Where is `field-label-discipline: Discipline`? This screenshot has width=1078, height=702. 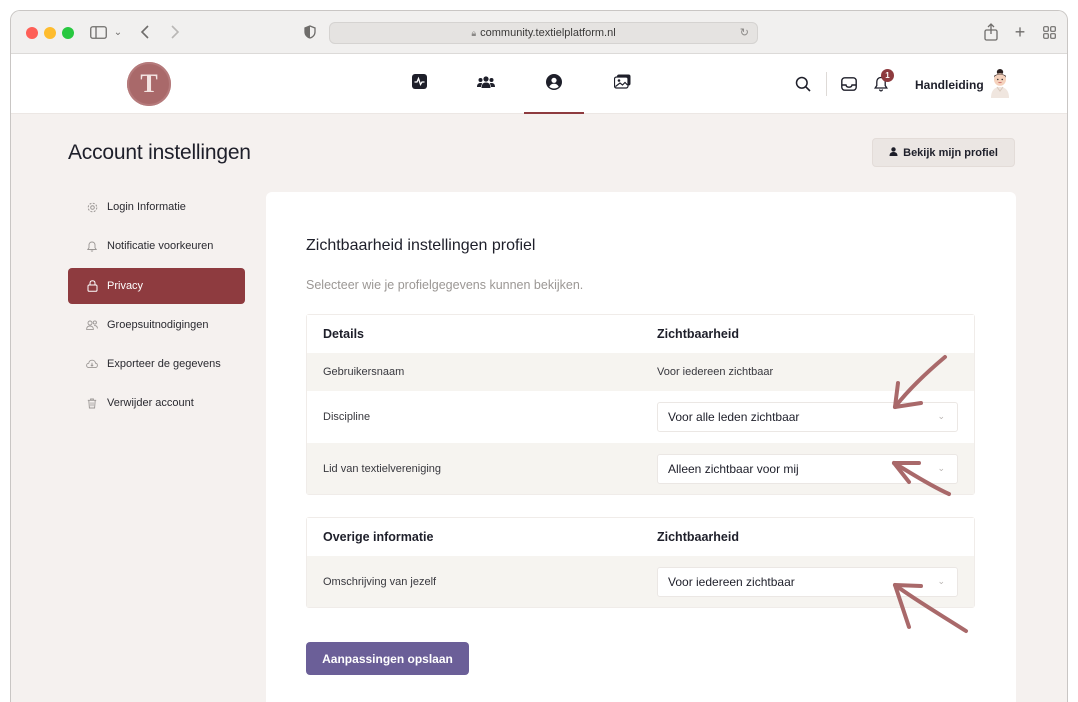
field-label-discipline: Discipline is located at coordinates (347, 417).